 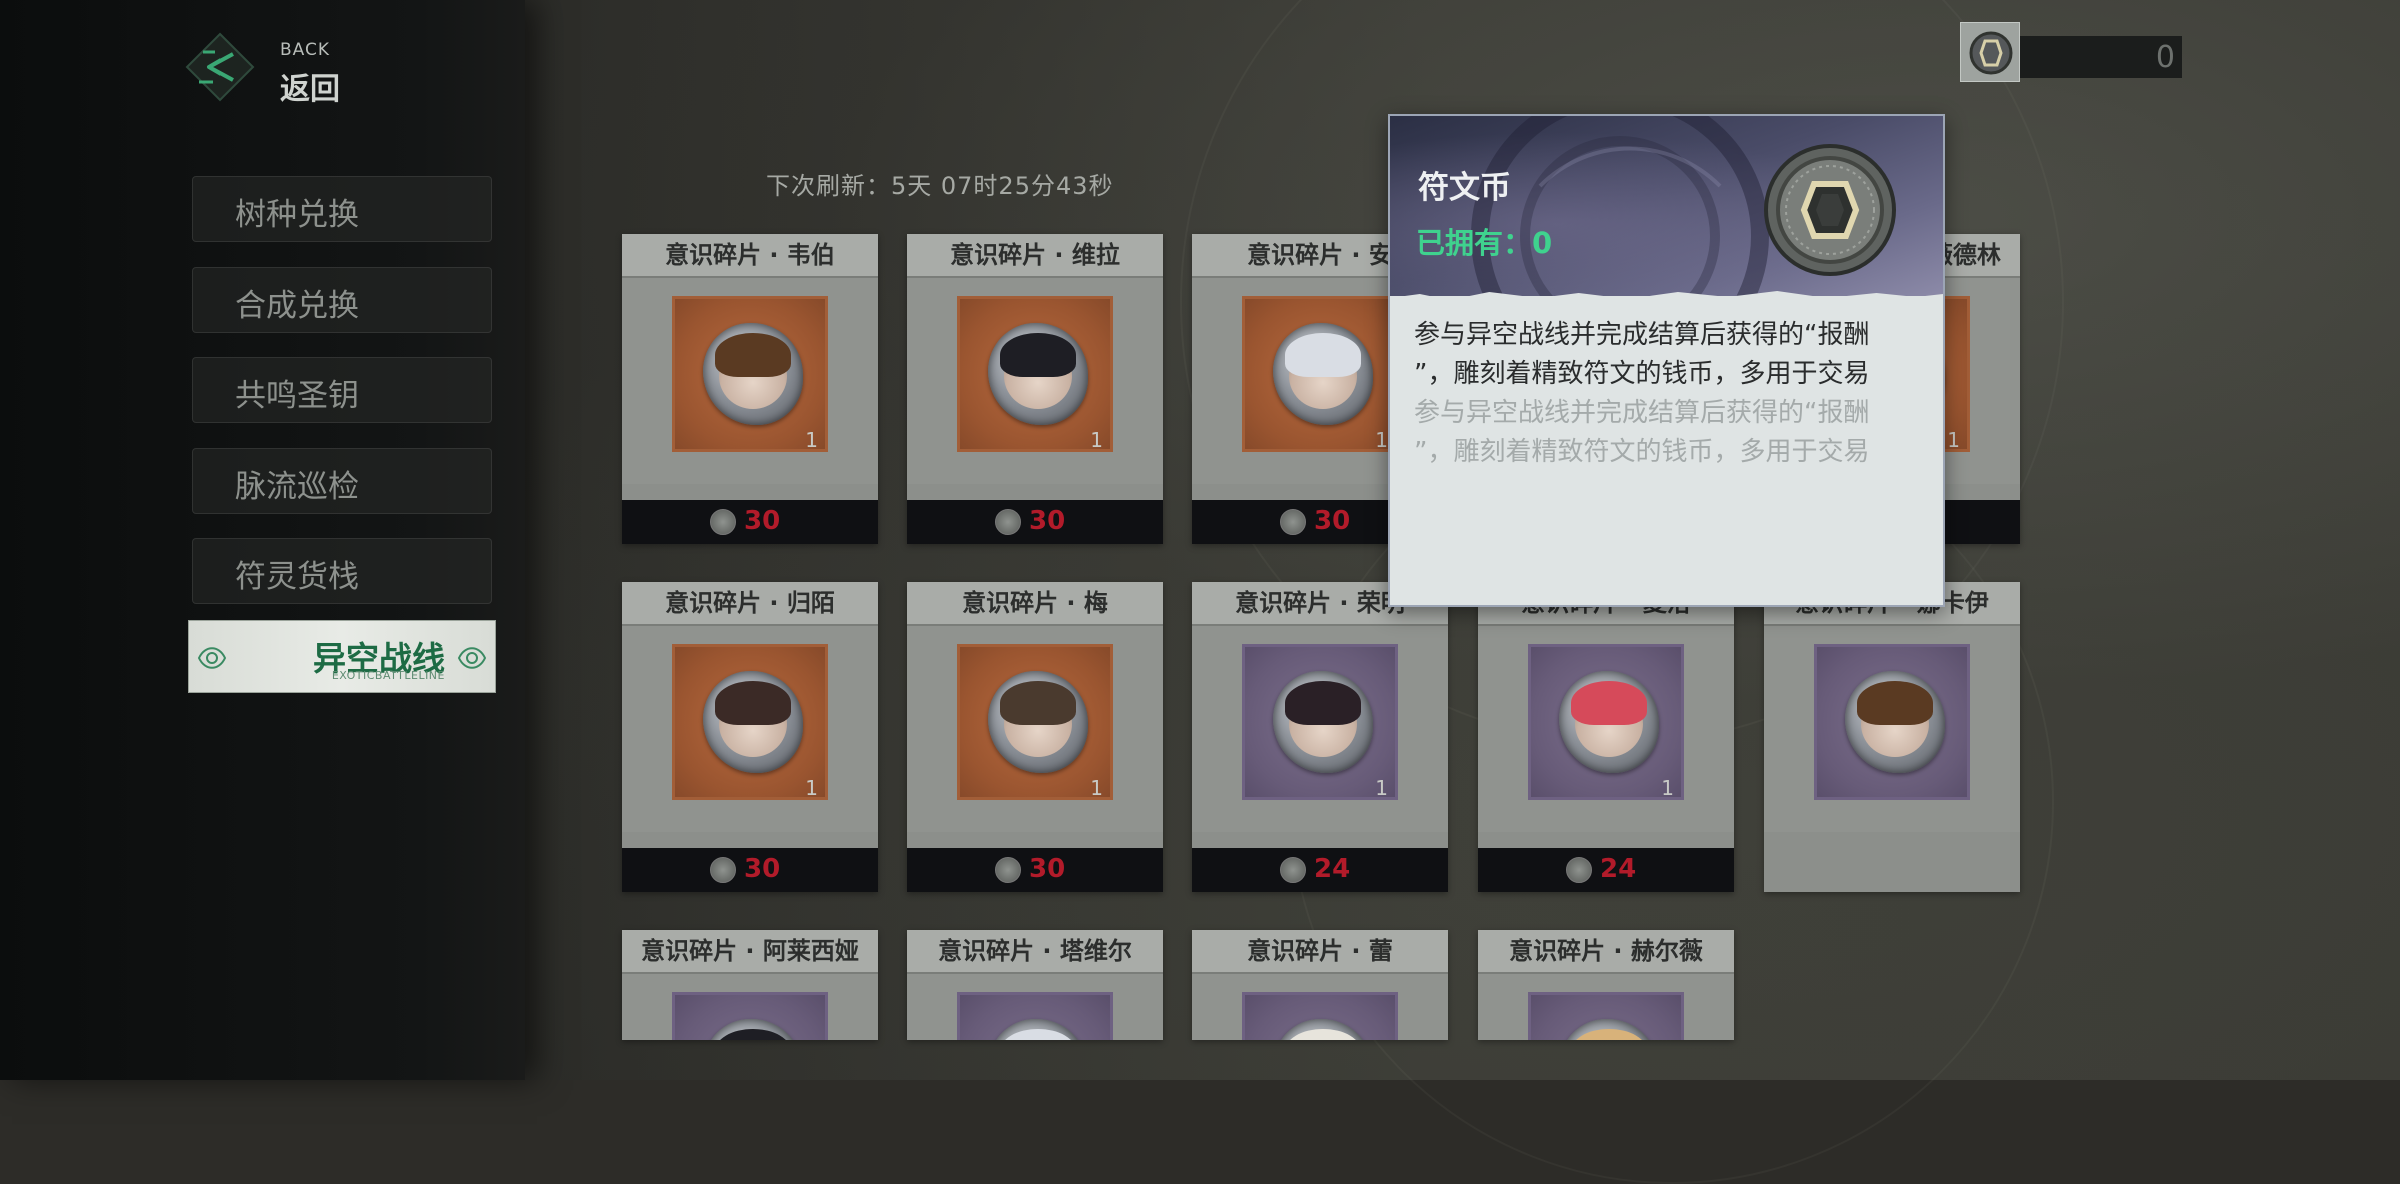 I want to click on tooltip-description-line: ”，雕刻着精致符文的钱币，多用于交易, so click(x=1642, y=374).